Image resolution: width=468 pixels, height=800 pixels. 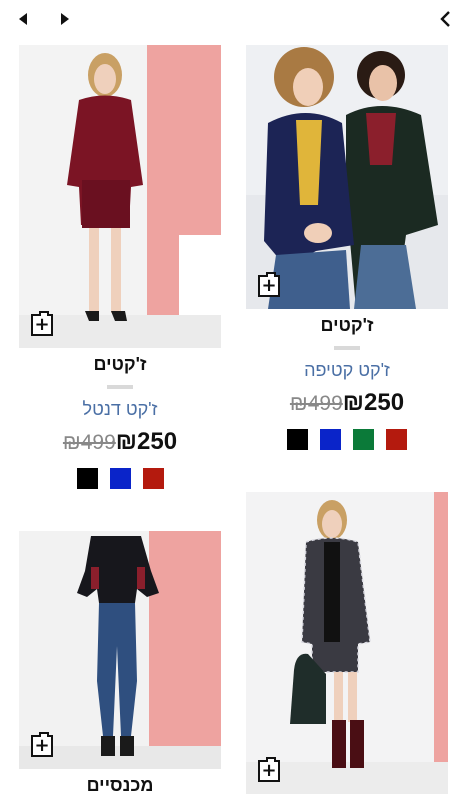 I want to click on product-name-link: ז'קט קטיפה, so click(x=347, y=370).